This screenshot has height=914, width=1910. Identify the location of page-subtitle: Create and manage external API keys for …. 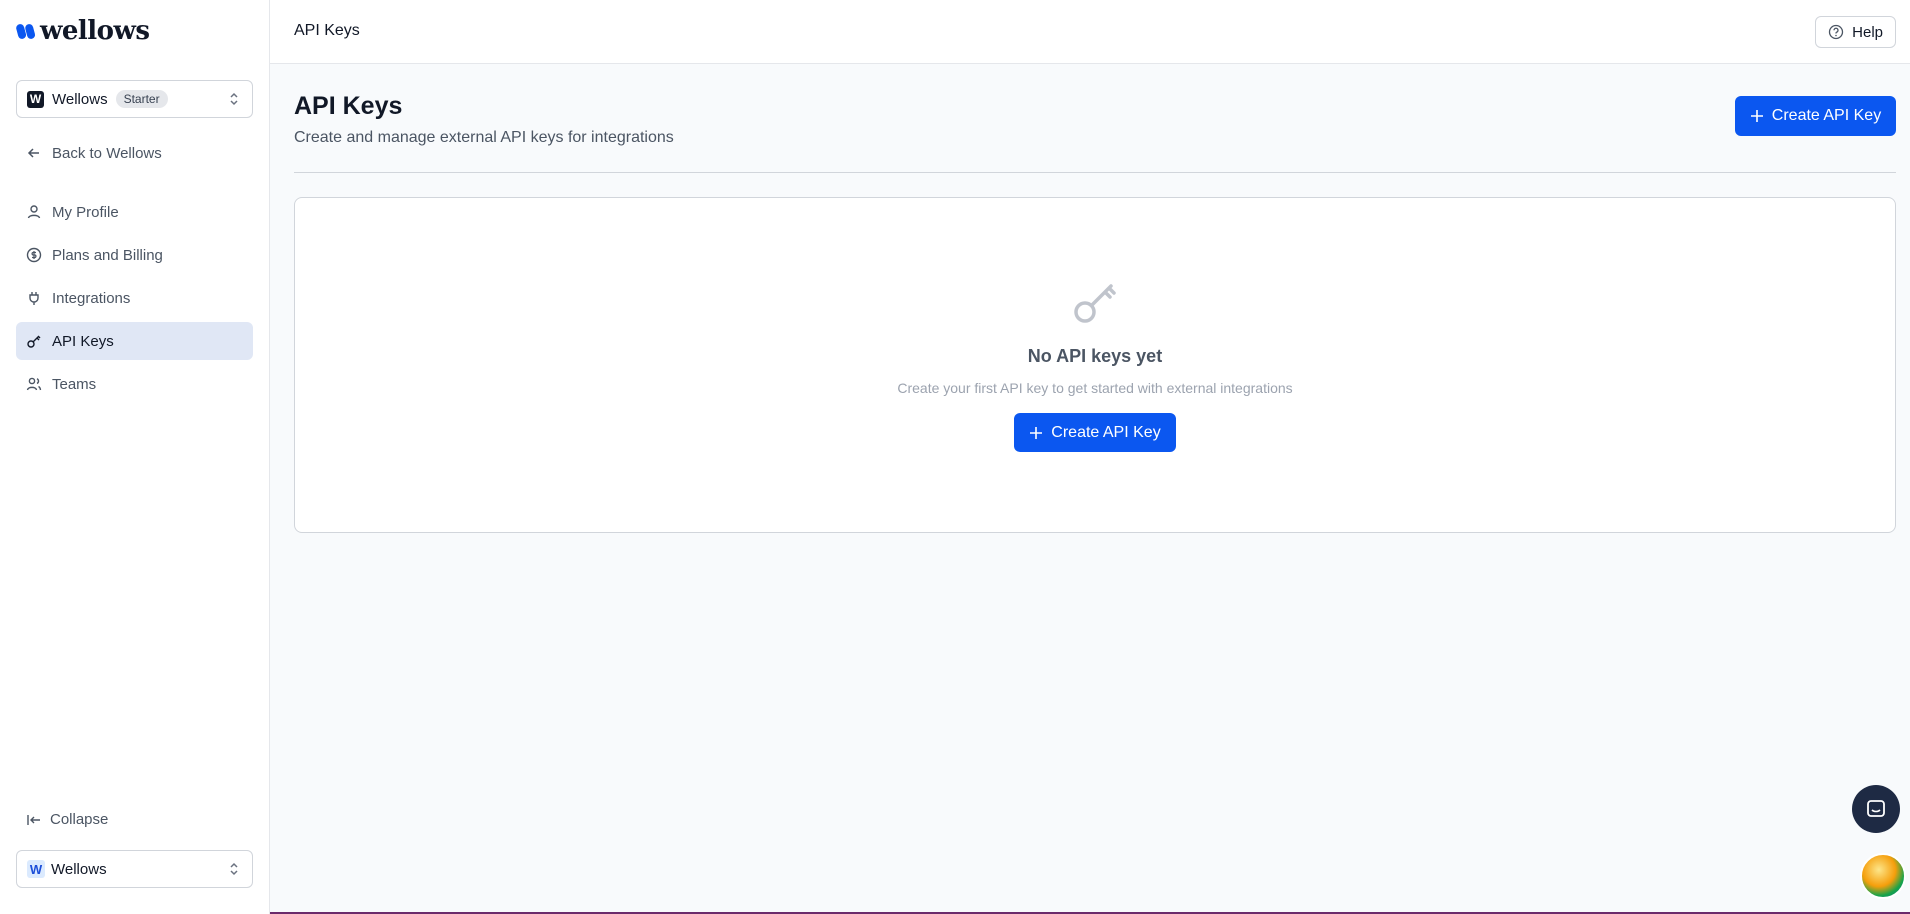
(484, 137).